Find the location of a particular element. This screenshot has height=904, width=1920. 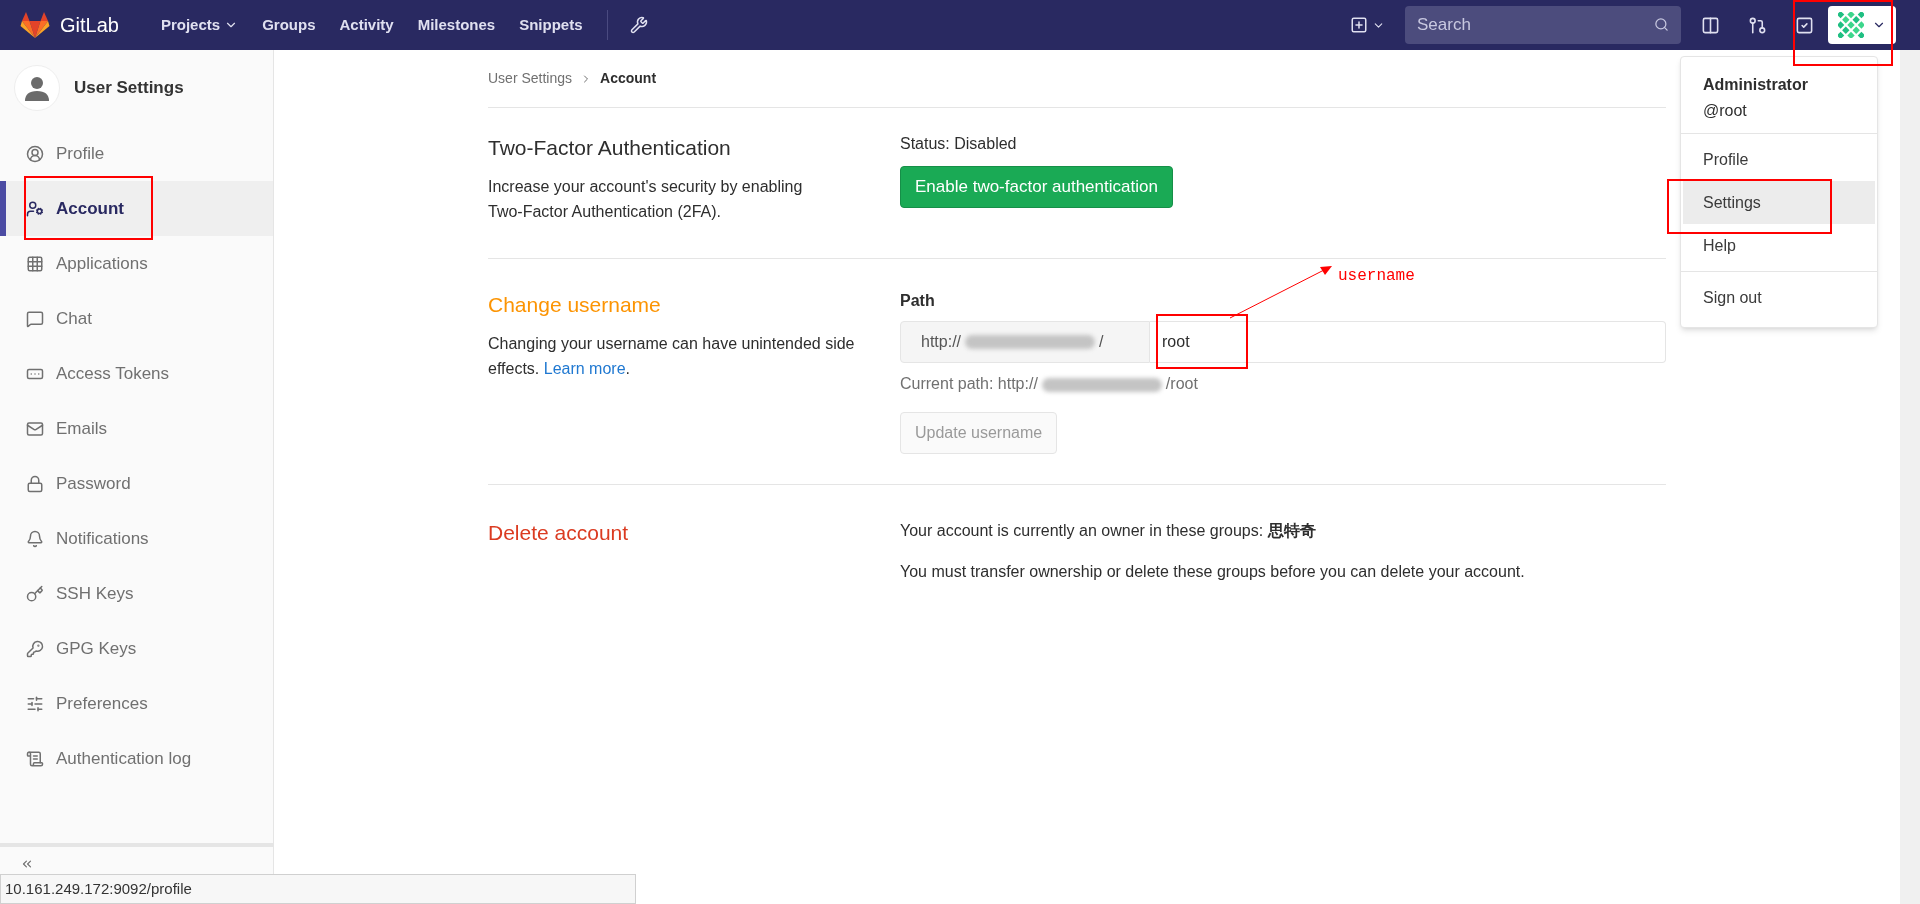

sidebar-item: Authentication log is located at coordinates (136, 758).